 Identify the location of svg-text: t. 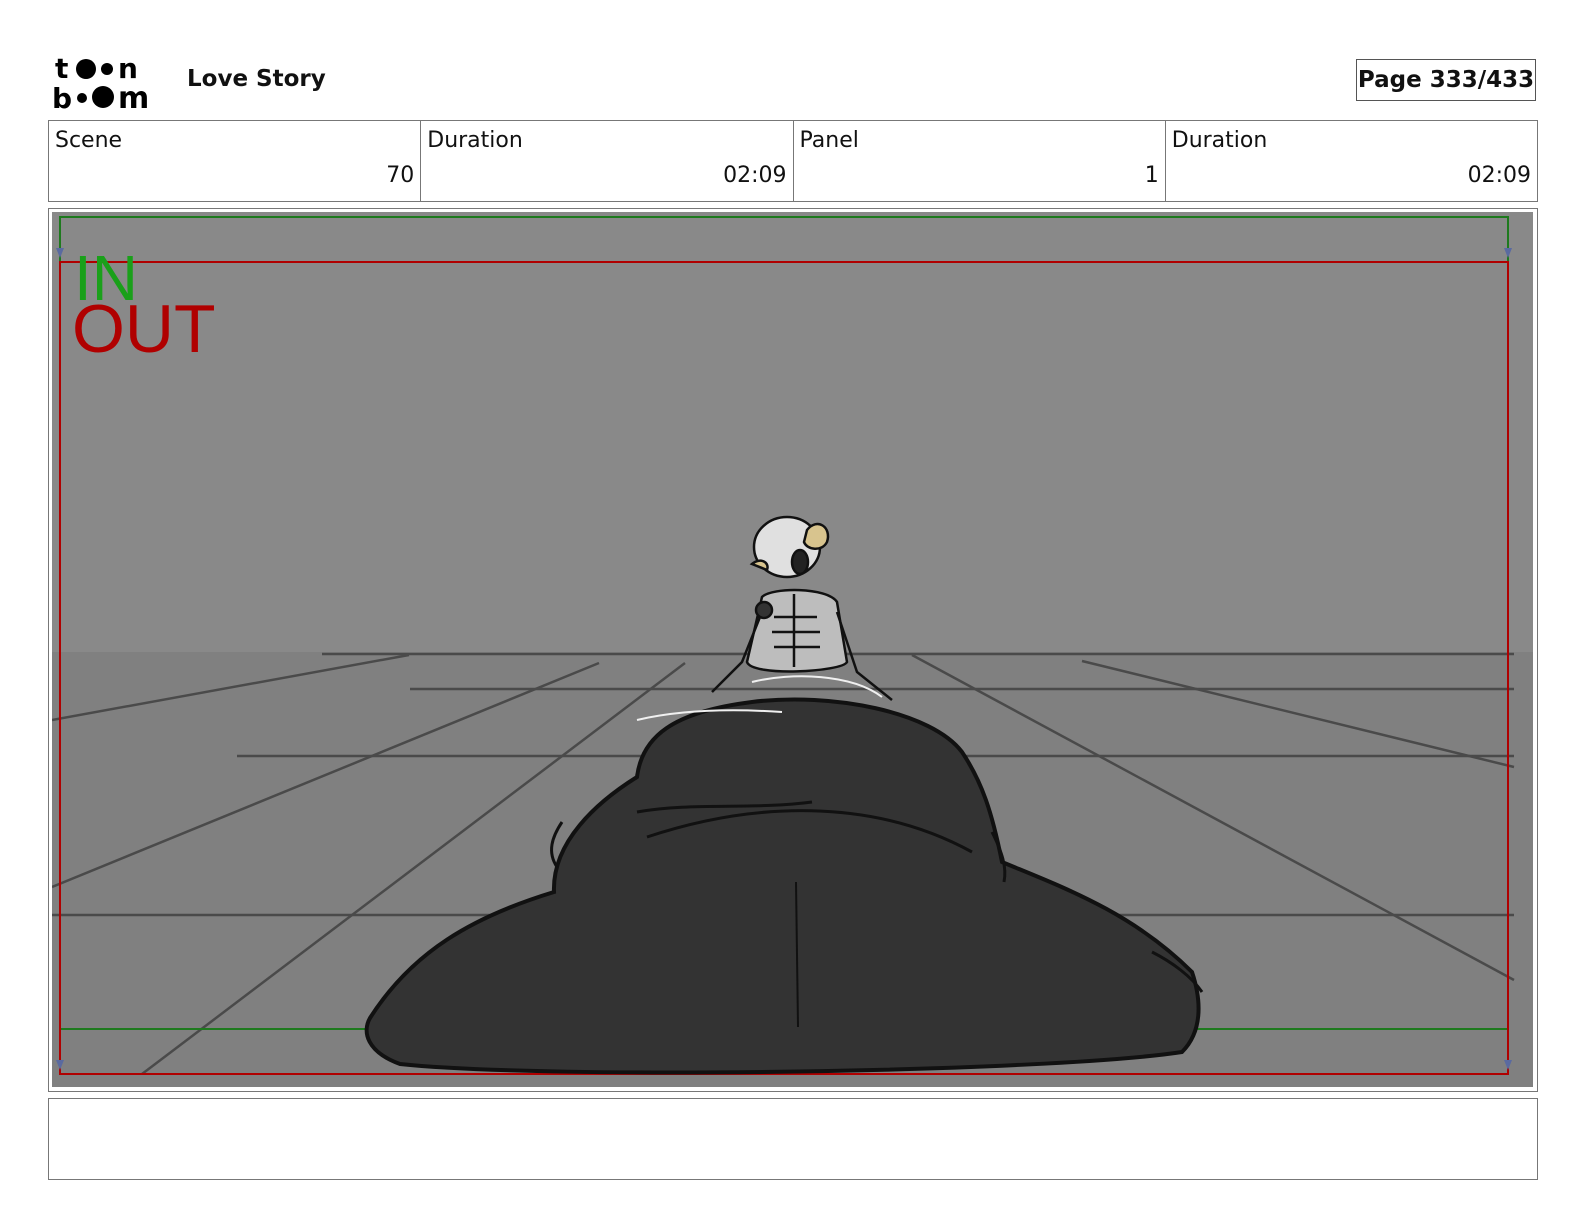
(61, 68).